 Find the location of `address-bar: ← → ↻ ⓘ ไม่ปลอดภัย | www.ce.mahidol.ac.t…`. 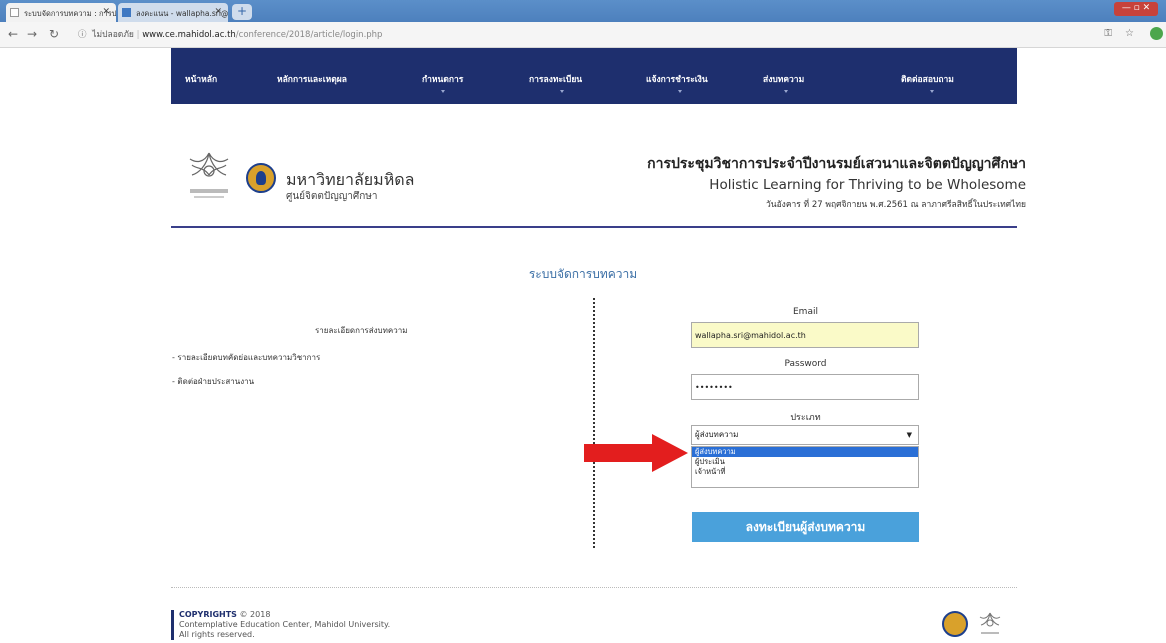

address-bar: ← → ↻ ⓘ ไม่ปลอดภัย | www.ce.mahidol.ac.t… is located at coordinates (583, 35).